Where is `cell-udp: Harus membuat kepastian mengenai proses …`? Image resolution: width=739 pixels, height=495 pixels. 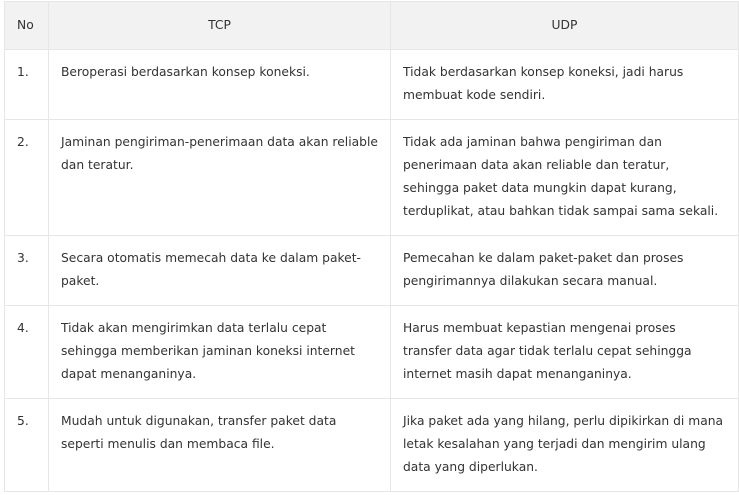
cell-udp: Harus membuat kepastian mengenai proses … is located at coordinates (564, 352).